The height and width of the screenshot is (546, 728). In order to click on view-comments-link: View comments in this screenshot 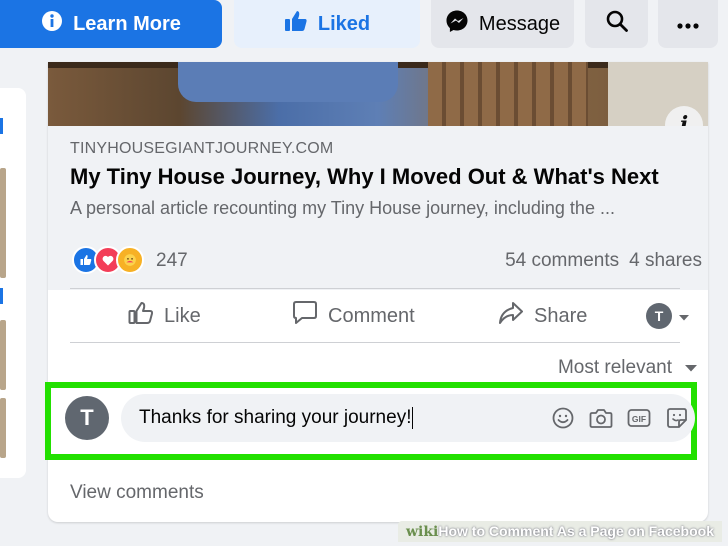, I will do `click(137, 493)`.